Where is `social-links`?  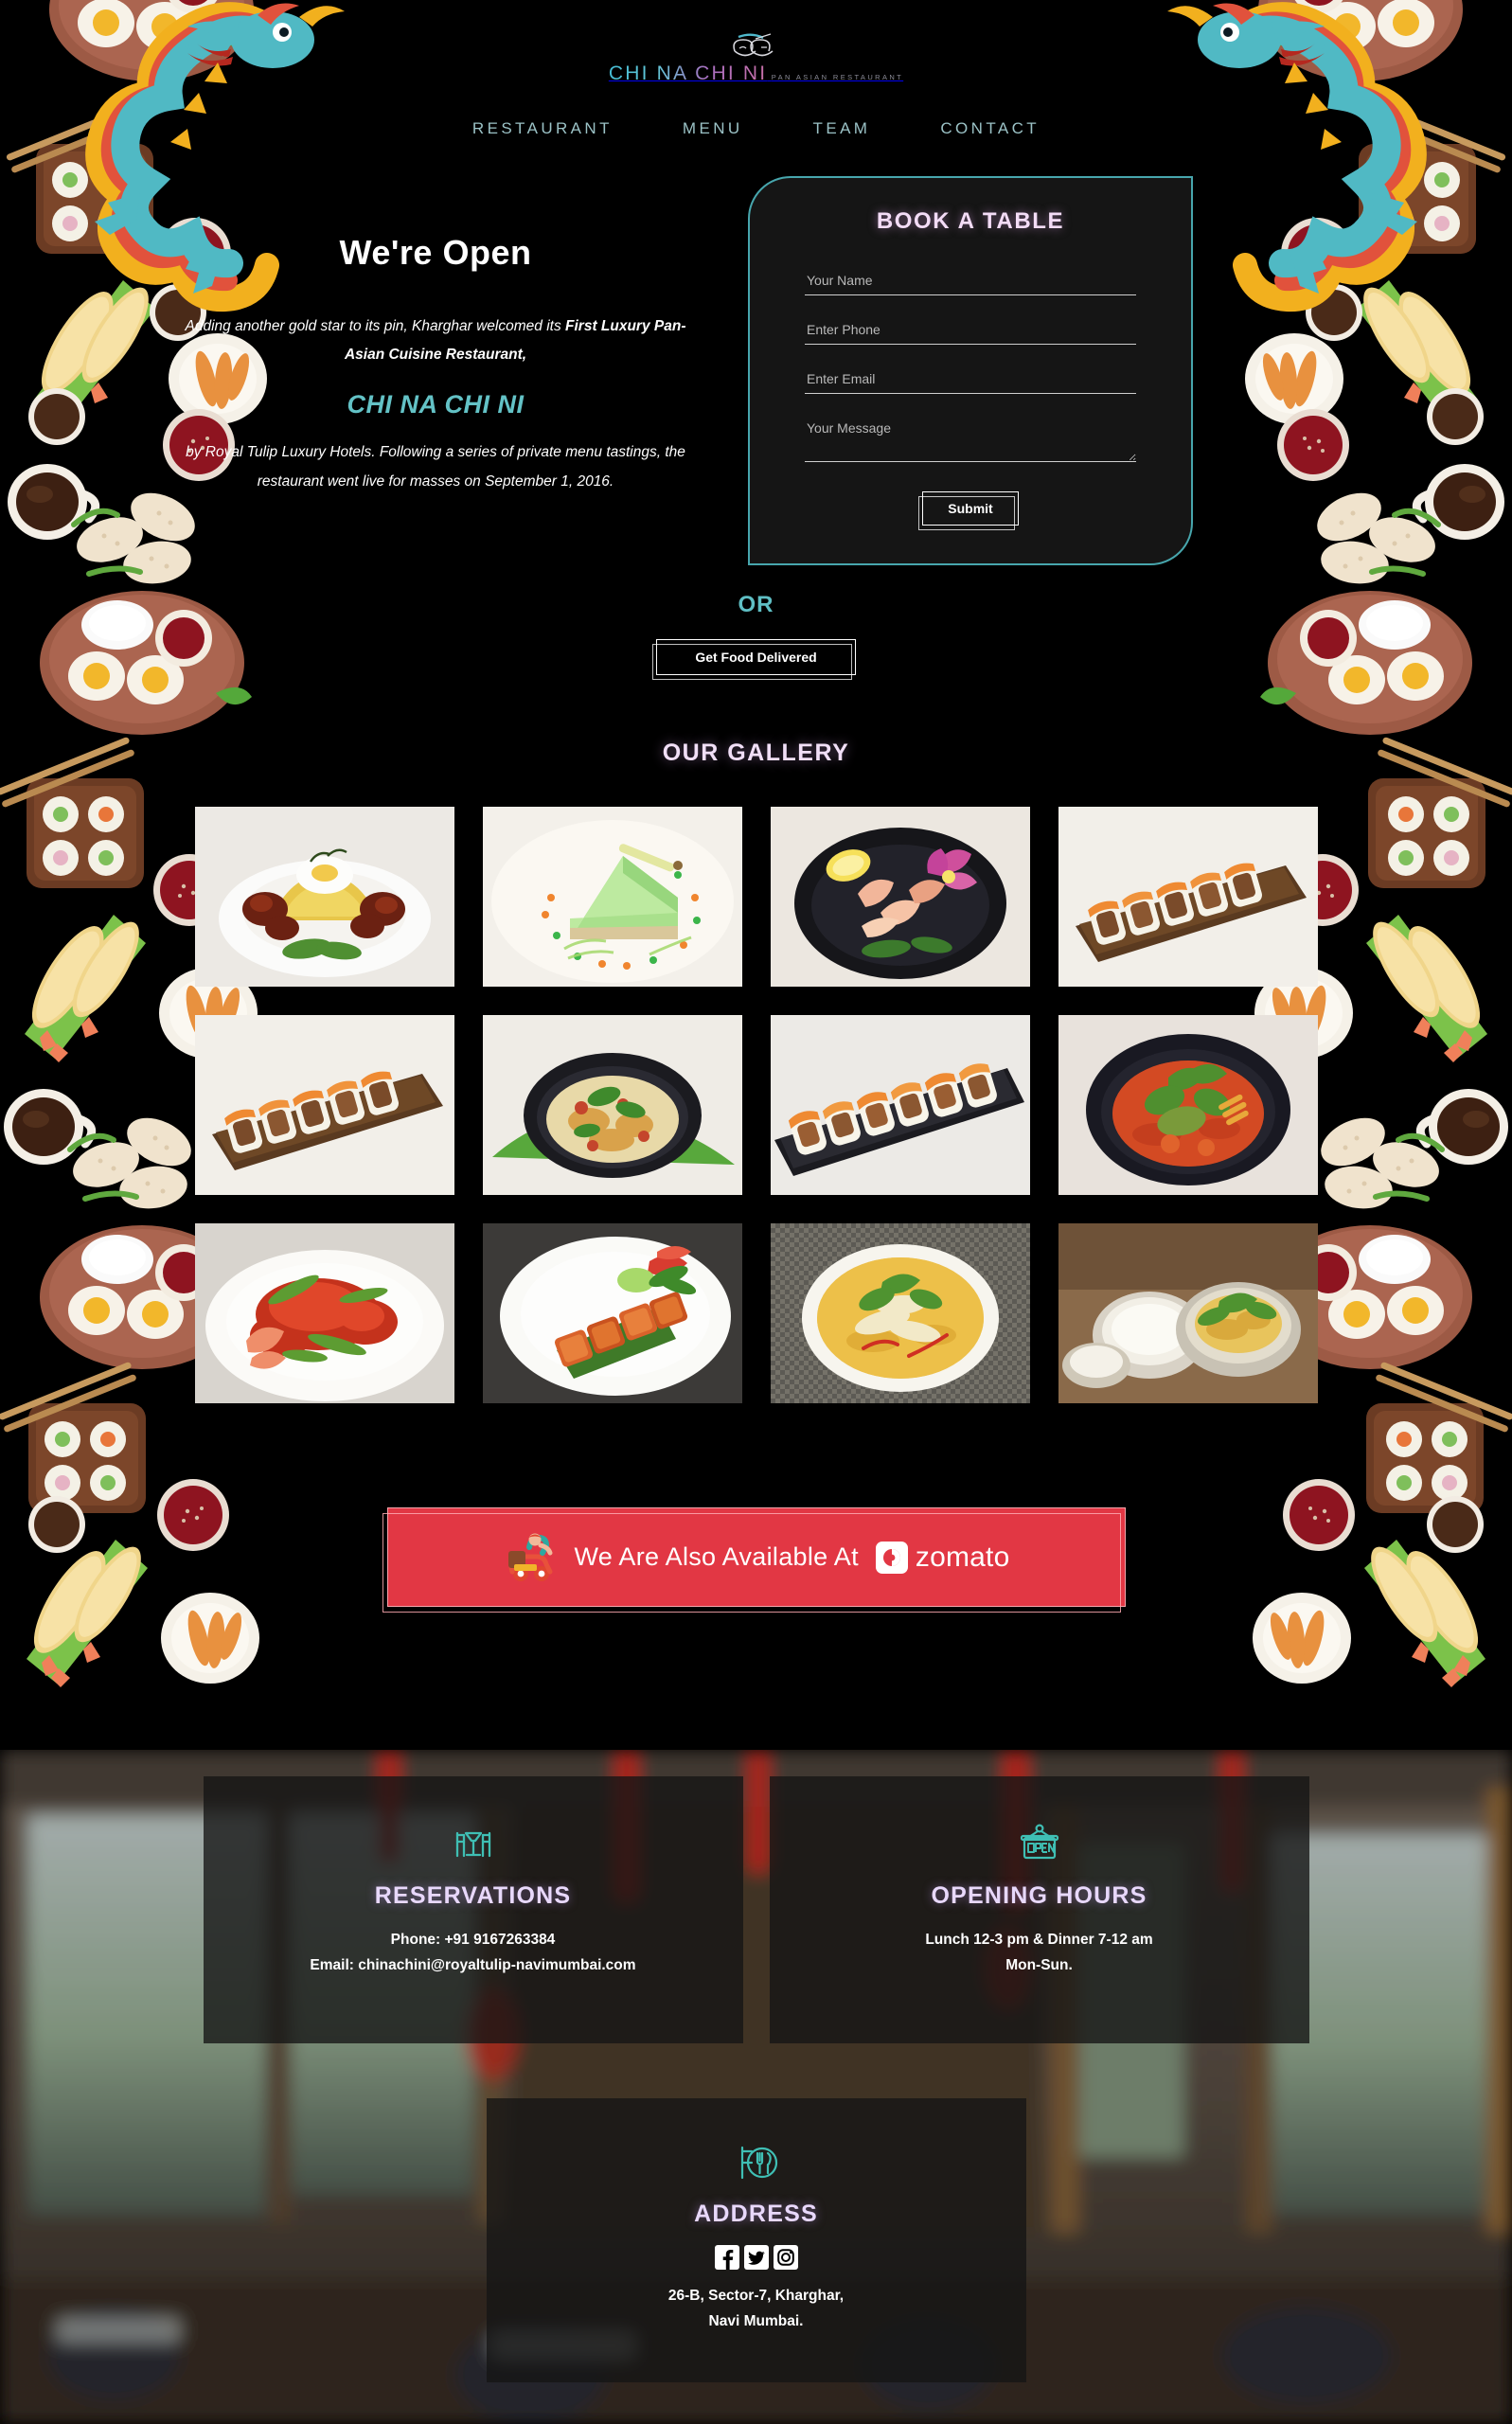 social-links is located at coordinates (756, 2257).